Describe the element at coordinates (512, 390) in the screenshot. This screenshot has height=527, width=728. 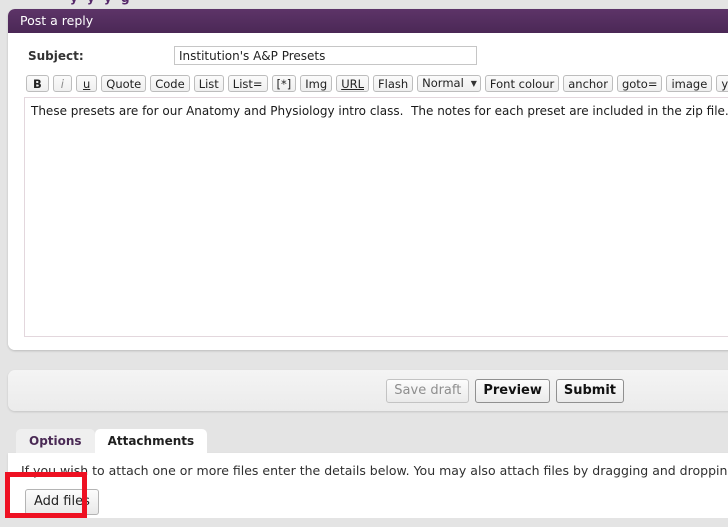
I see `preview-button: Preview` at that location.